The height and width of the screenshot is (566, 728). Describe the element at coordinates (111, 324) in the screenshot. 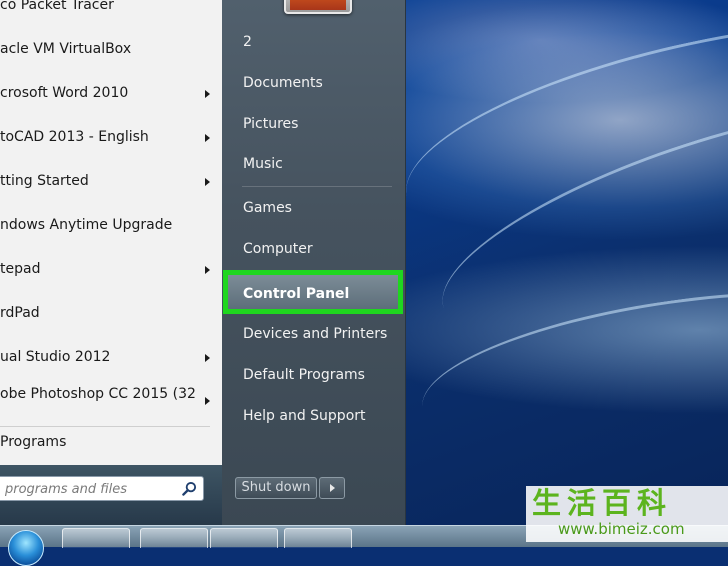

I see `program-item: rdPad` at that location.